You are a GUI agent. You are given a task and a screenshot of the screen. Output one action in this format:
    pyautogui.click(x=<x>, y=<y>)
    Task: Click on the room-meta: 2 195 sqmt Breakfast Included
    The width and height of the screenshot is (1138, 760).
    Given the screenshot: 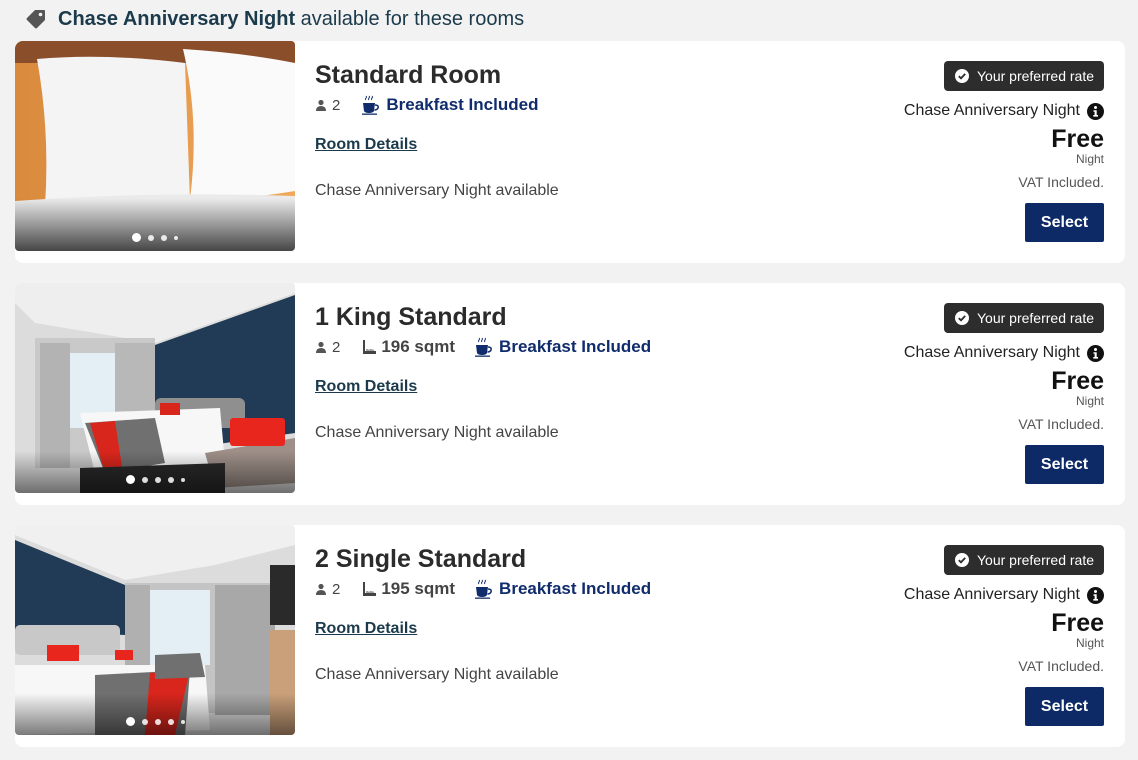 What is the action you would take?
    pyautogui.click(x=483, y=589)
    